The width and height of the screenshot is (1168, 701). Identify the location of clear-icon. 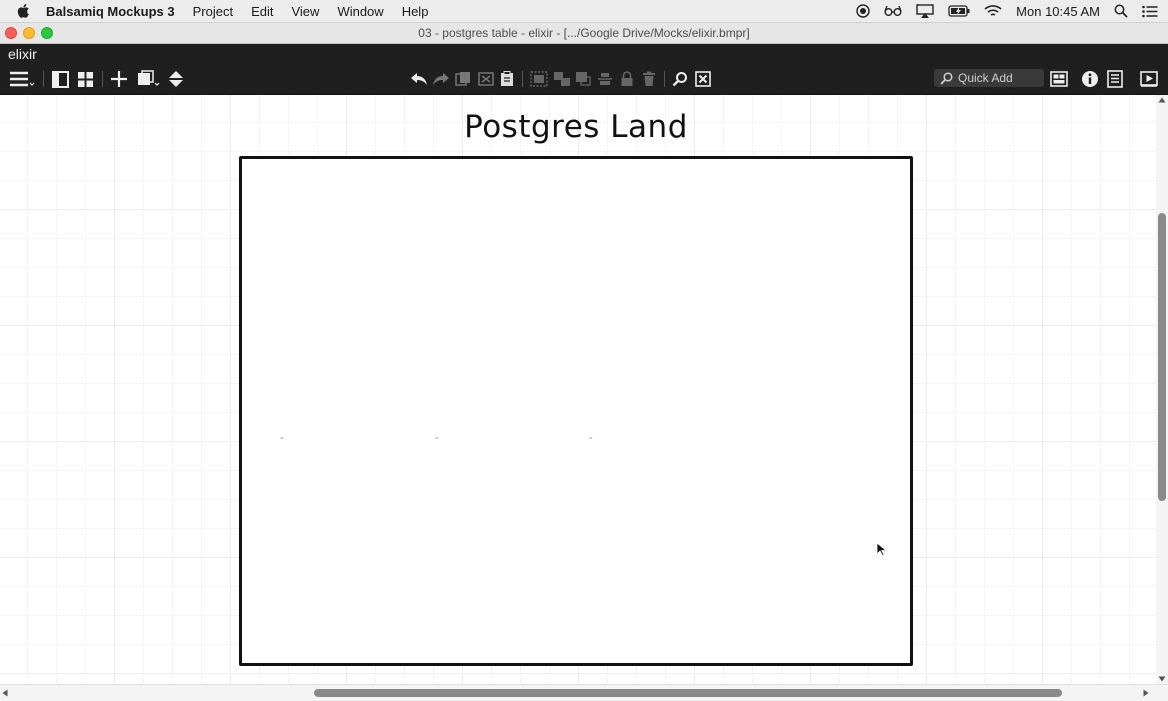
(703, 79).